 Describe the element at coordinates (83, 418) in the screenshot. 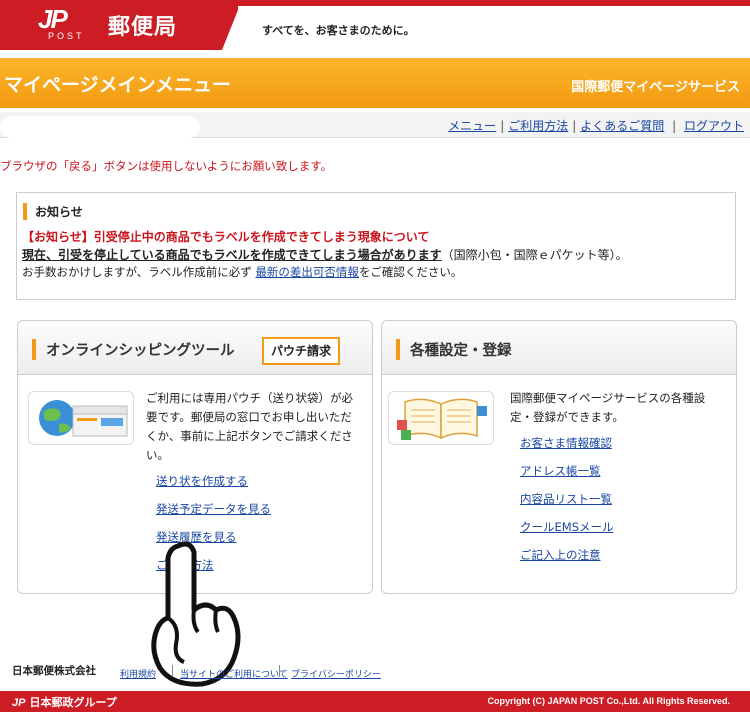

I see `globe-icon` at that location.